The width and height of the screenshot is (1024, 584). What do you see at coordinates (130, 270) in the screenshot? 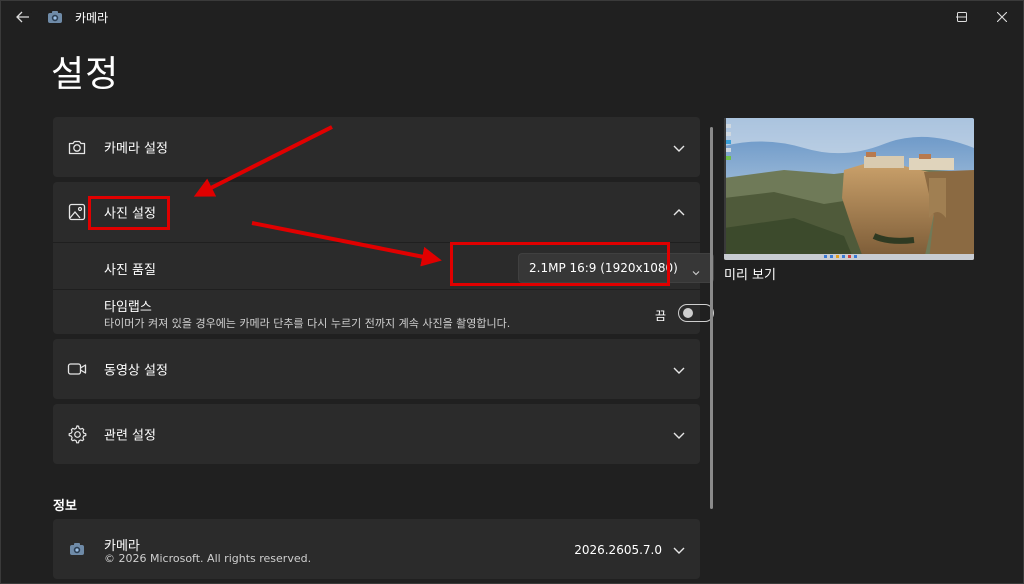
I see `photo-quality-label: 사진 품질` at bounding box center [130, 270].